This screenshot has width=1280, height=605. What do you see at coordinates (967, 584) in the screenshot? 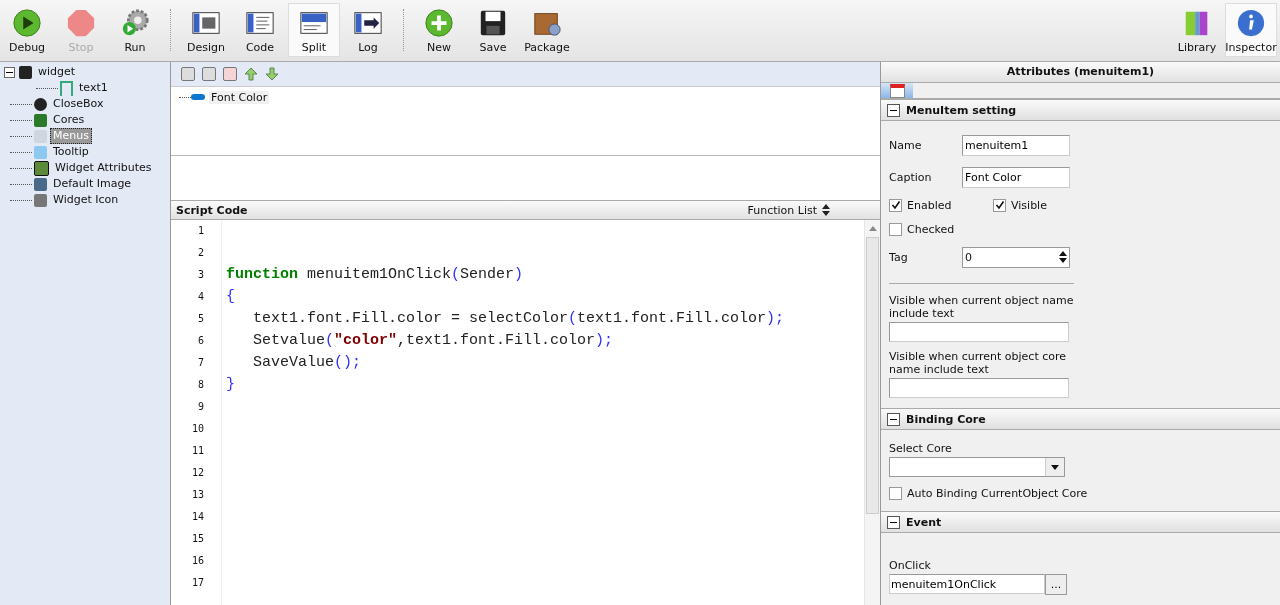
I see `input-field: menuitem1OnClick` at bounding box center [967, 584].